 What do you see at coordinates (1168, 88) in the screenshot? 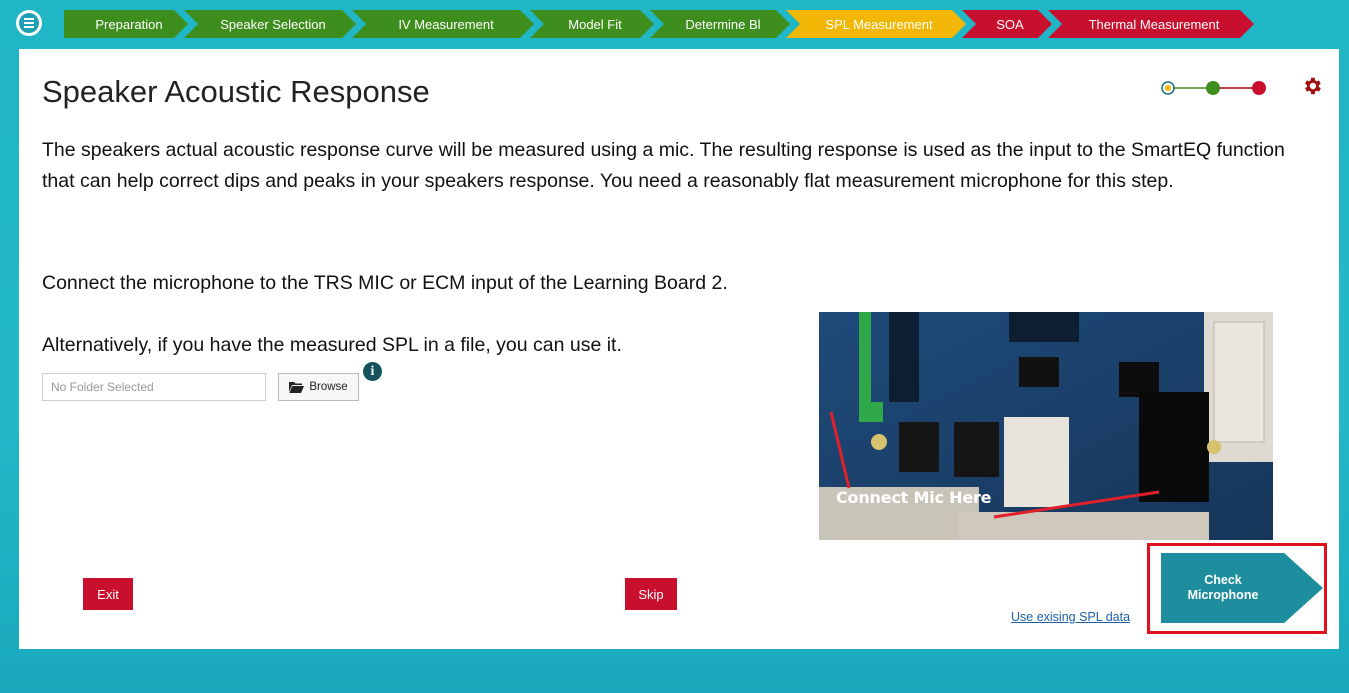
I see `progress-dot-current-center` at bounding box center [1168, 88].